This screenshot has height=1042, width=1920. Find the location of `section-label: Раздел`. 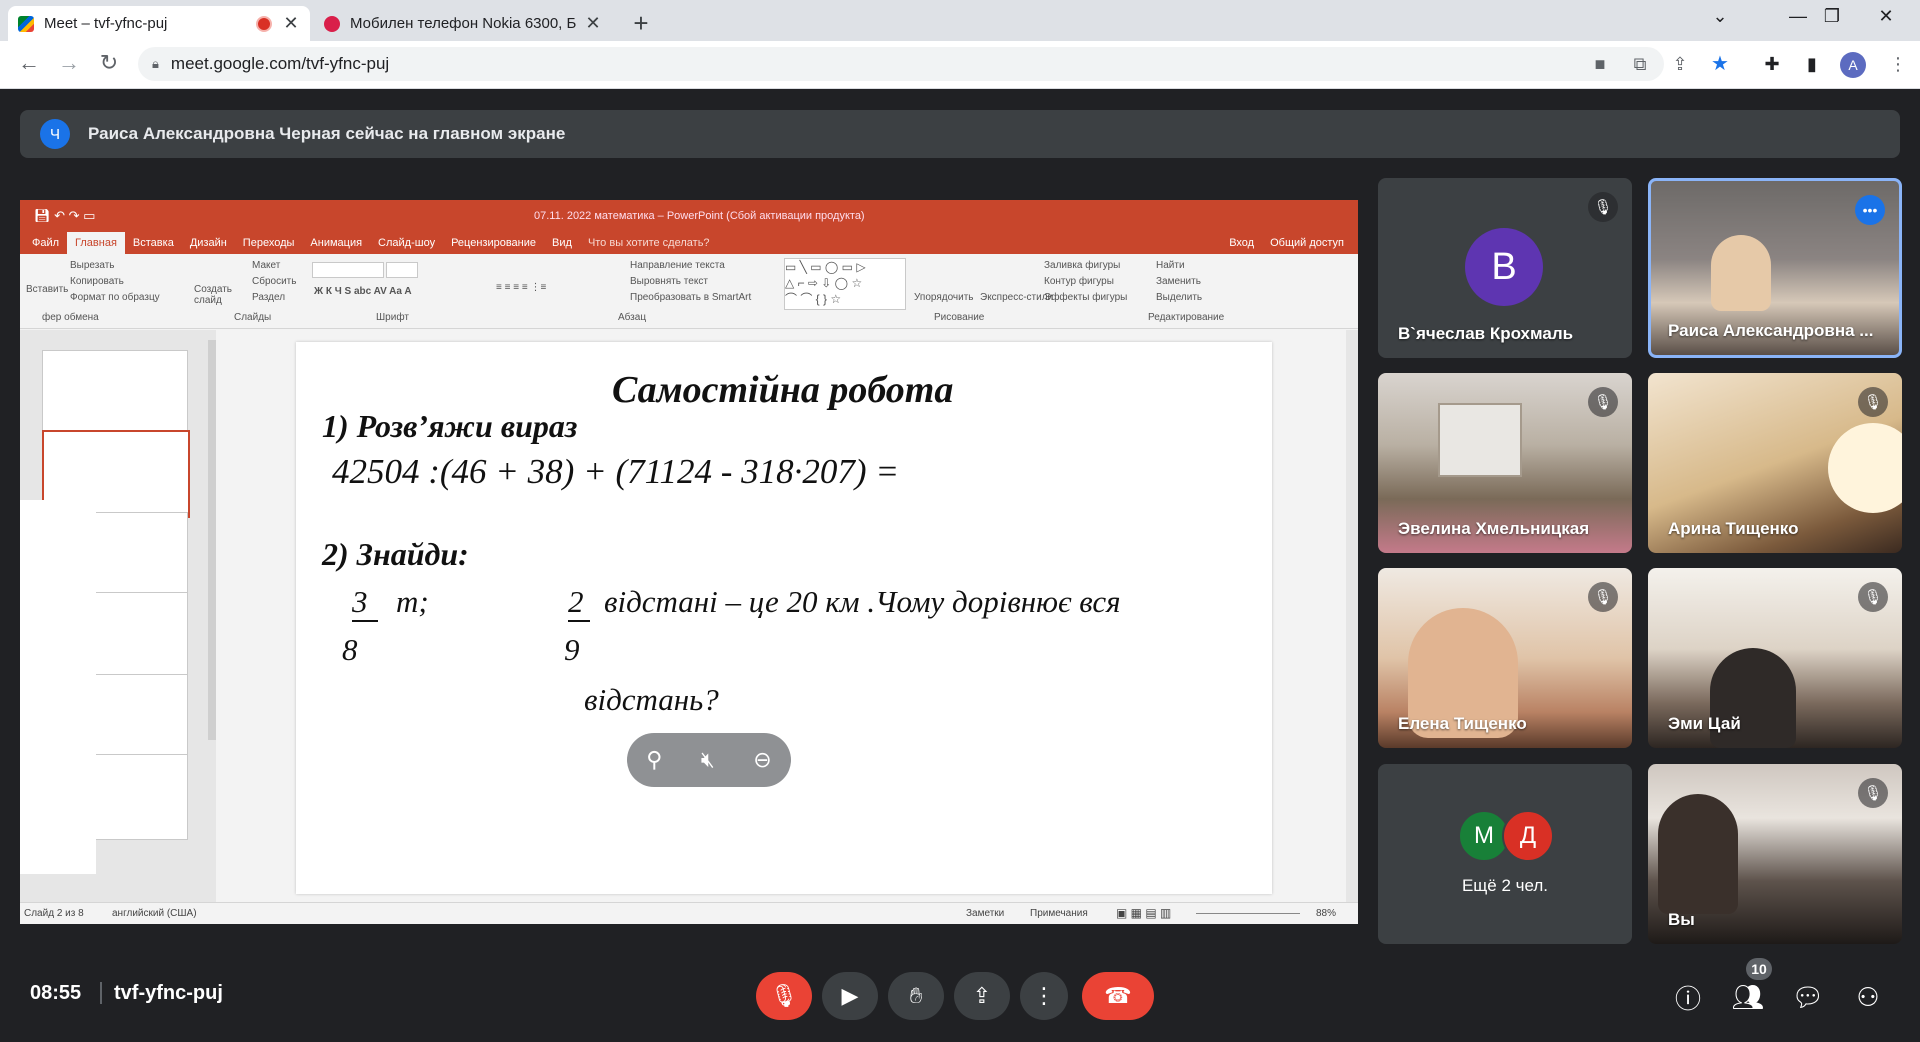

section-label: Раздел is located at coordinates (269, 297).